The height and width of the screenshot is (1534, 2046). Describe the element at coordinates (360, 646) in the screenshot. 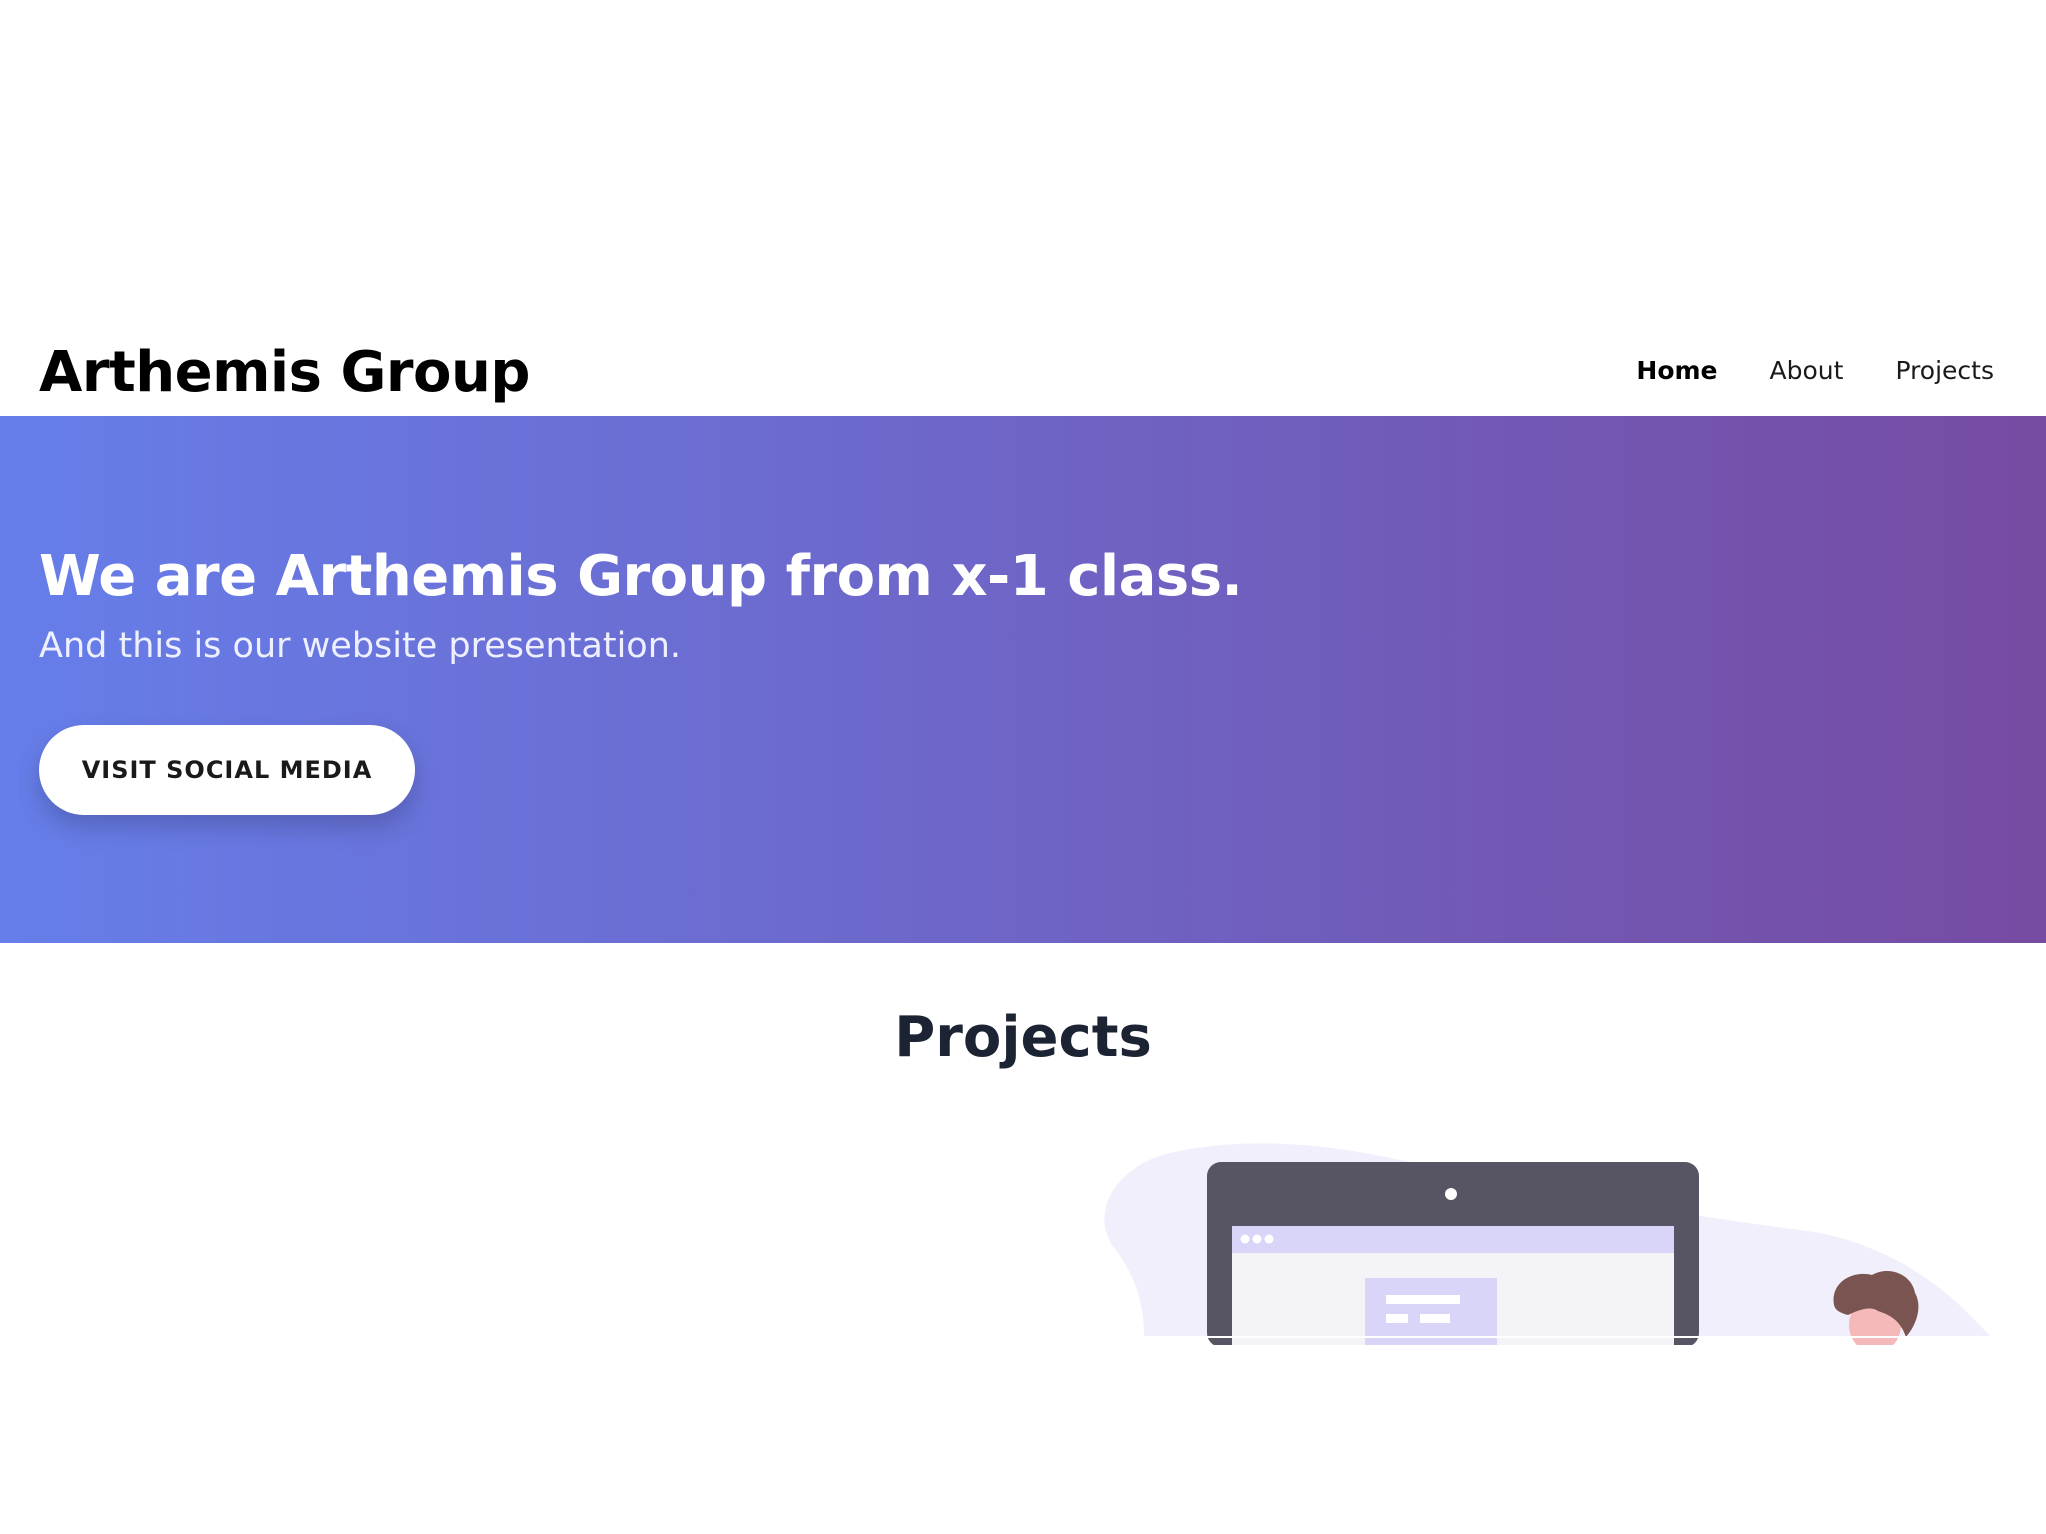

I see `hero-subtitle: And this is our website presentation.` at that location.